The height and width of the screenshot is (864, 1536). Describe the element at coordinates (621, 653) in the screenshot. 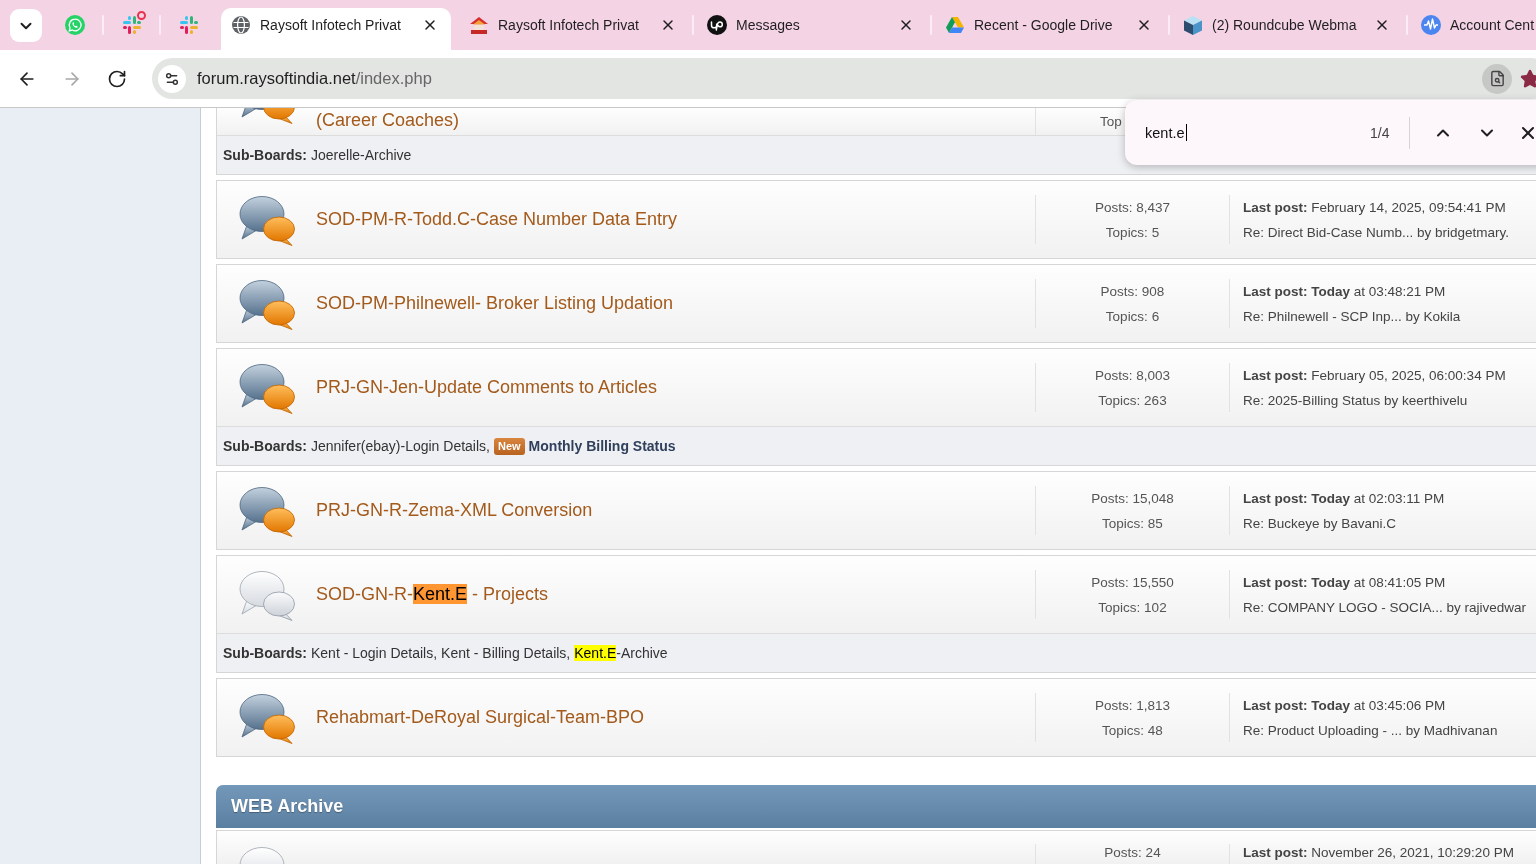

I see `sub-board-link: Kent.E-Archive` at that location.